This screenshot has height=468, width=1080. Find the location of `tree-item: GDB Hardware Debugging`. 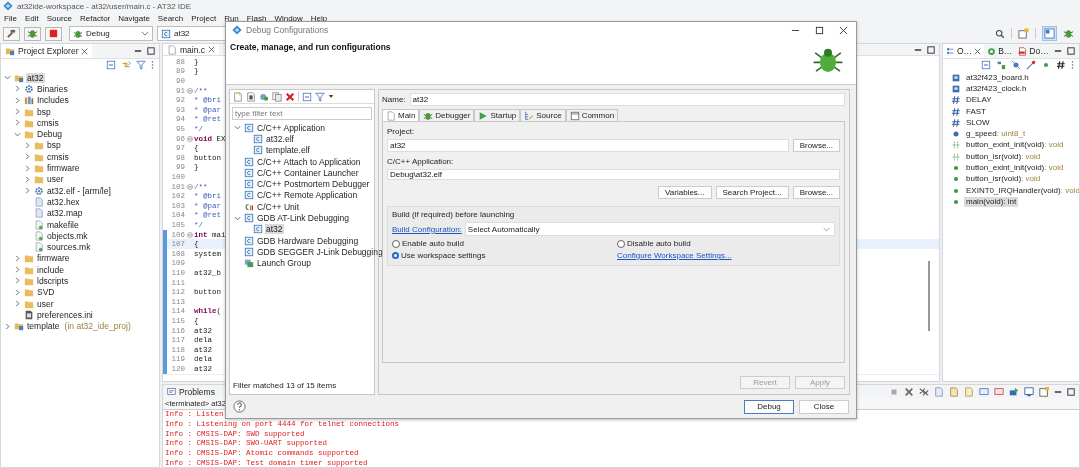

tree-item: GDB Hardware Debugging is located at coordinates (308, 240).